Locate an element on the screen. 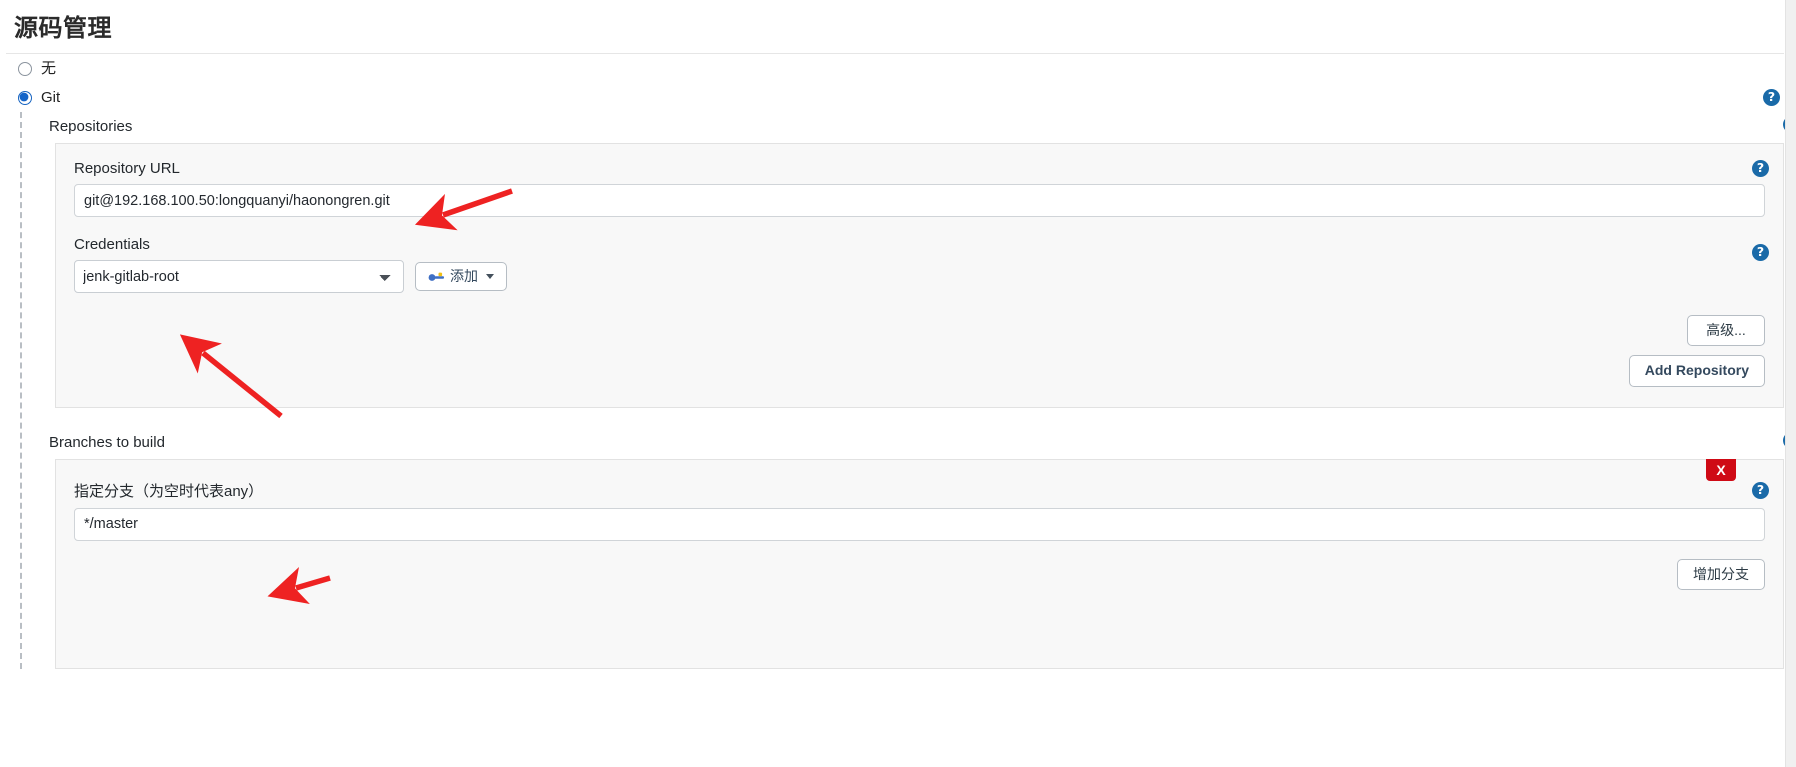 This screenshot has height=767, width=1796. help-icon-credentials: ? is located at coordinates (1760, 252).